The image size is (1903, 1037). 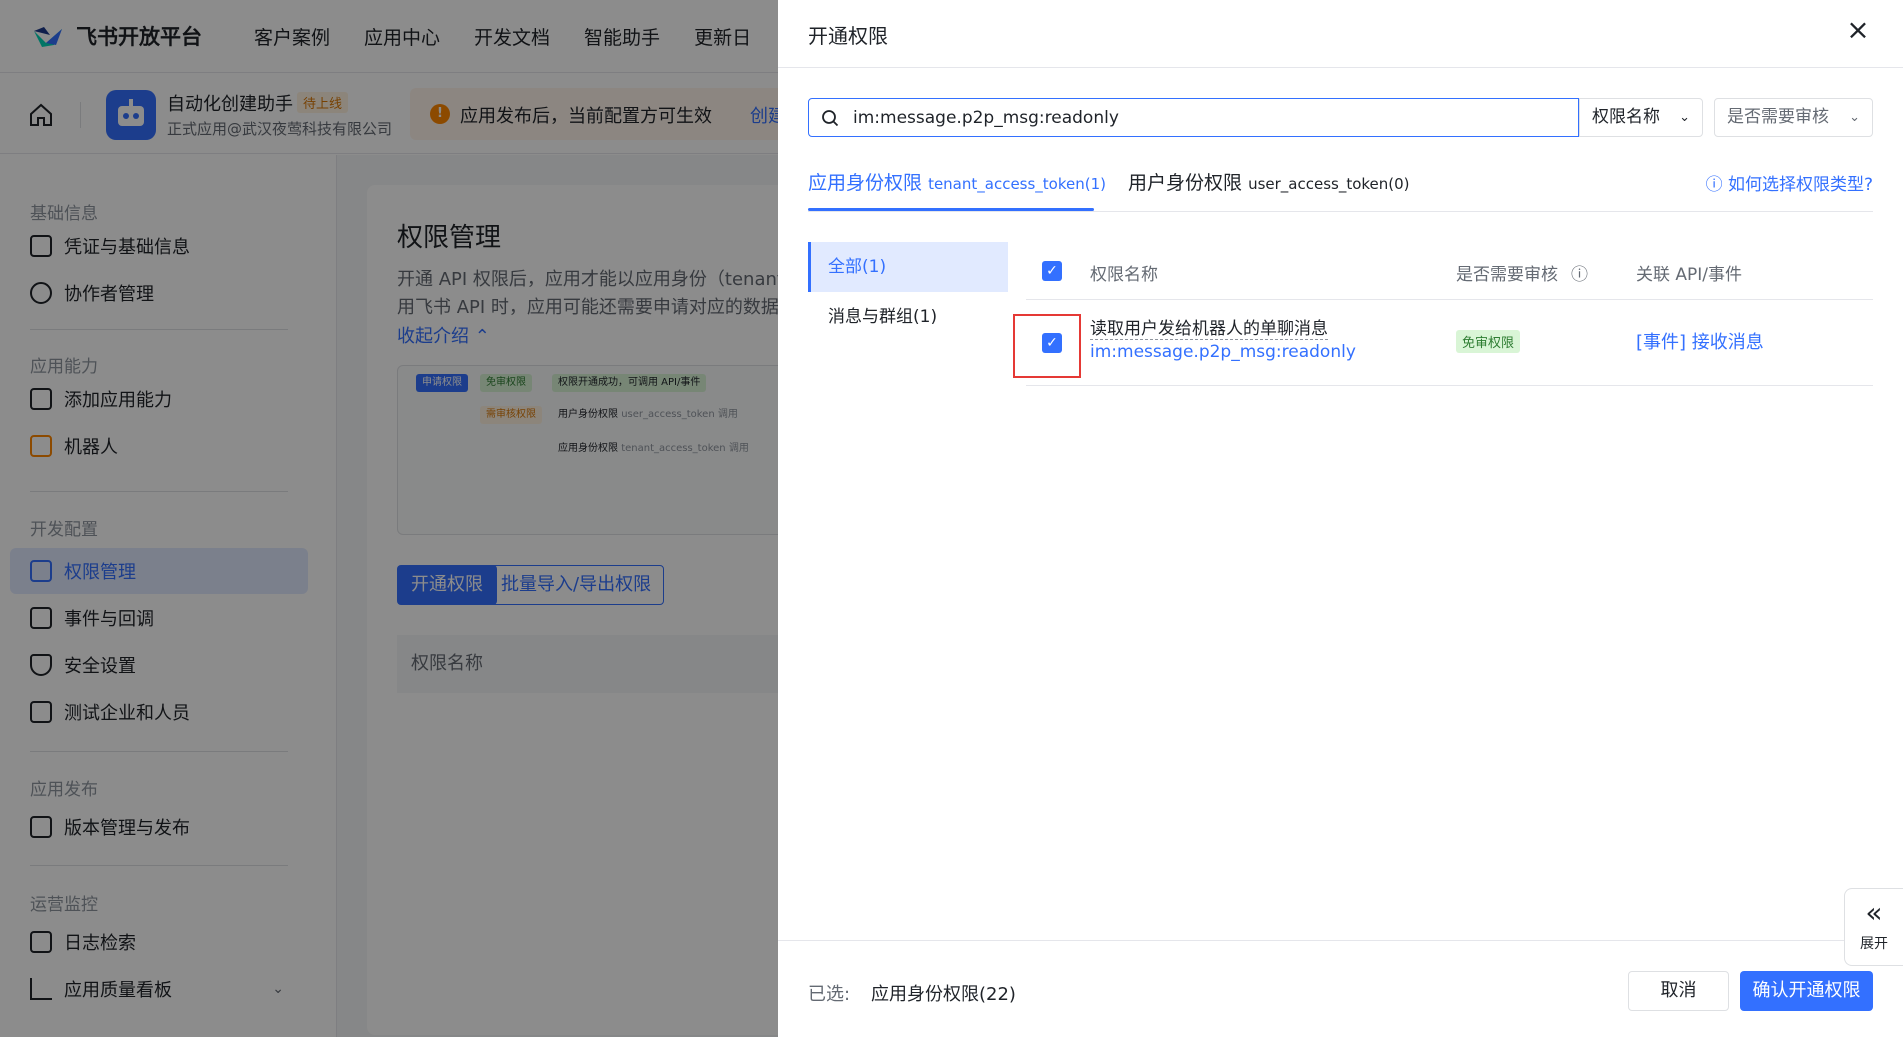 What do you see at coordinates (1449, 271) in the screenshot?
I see `permission-table-header: ✓ 权限名称 是否需要审核 ⓘ 关联 API/事件` at bounding box center [1449, 271].